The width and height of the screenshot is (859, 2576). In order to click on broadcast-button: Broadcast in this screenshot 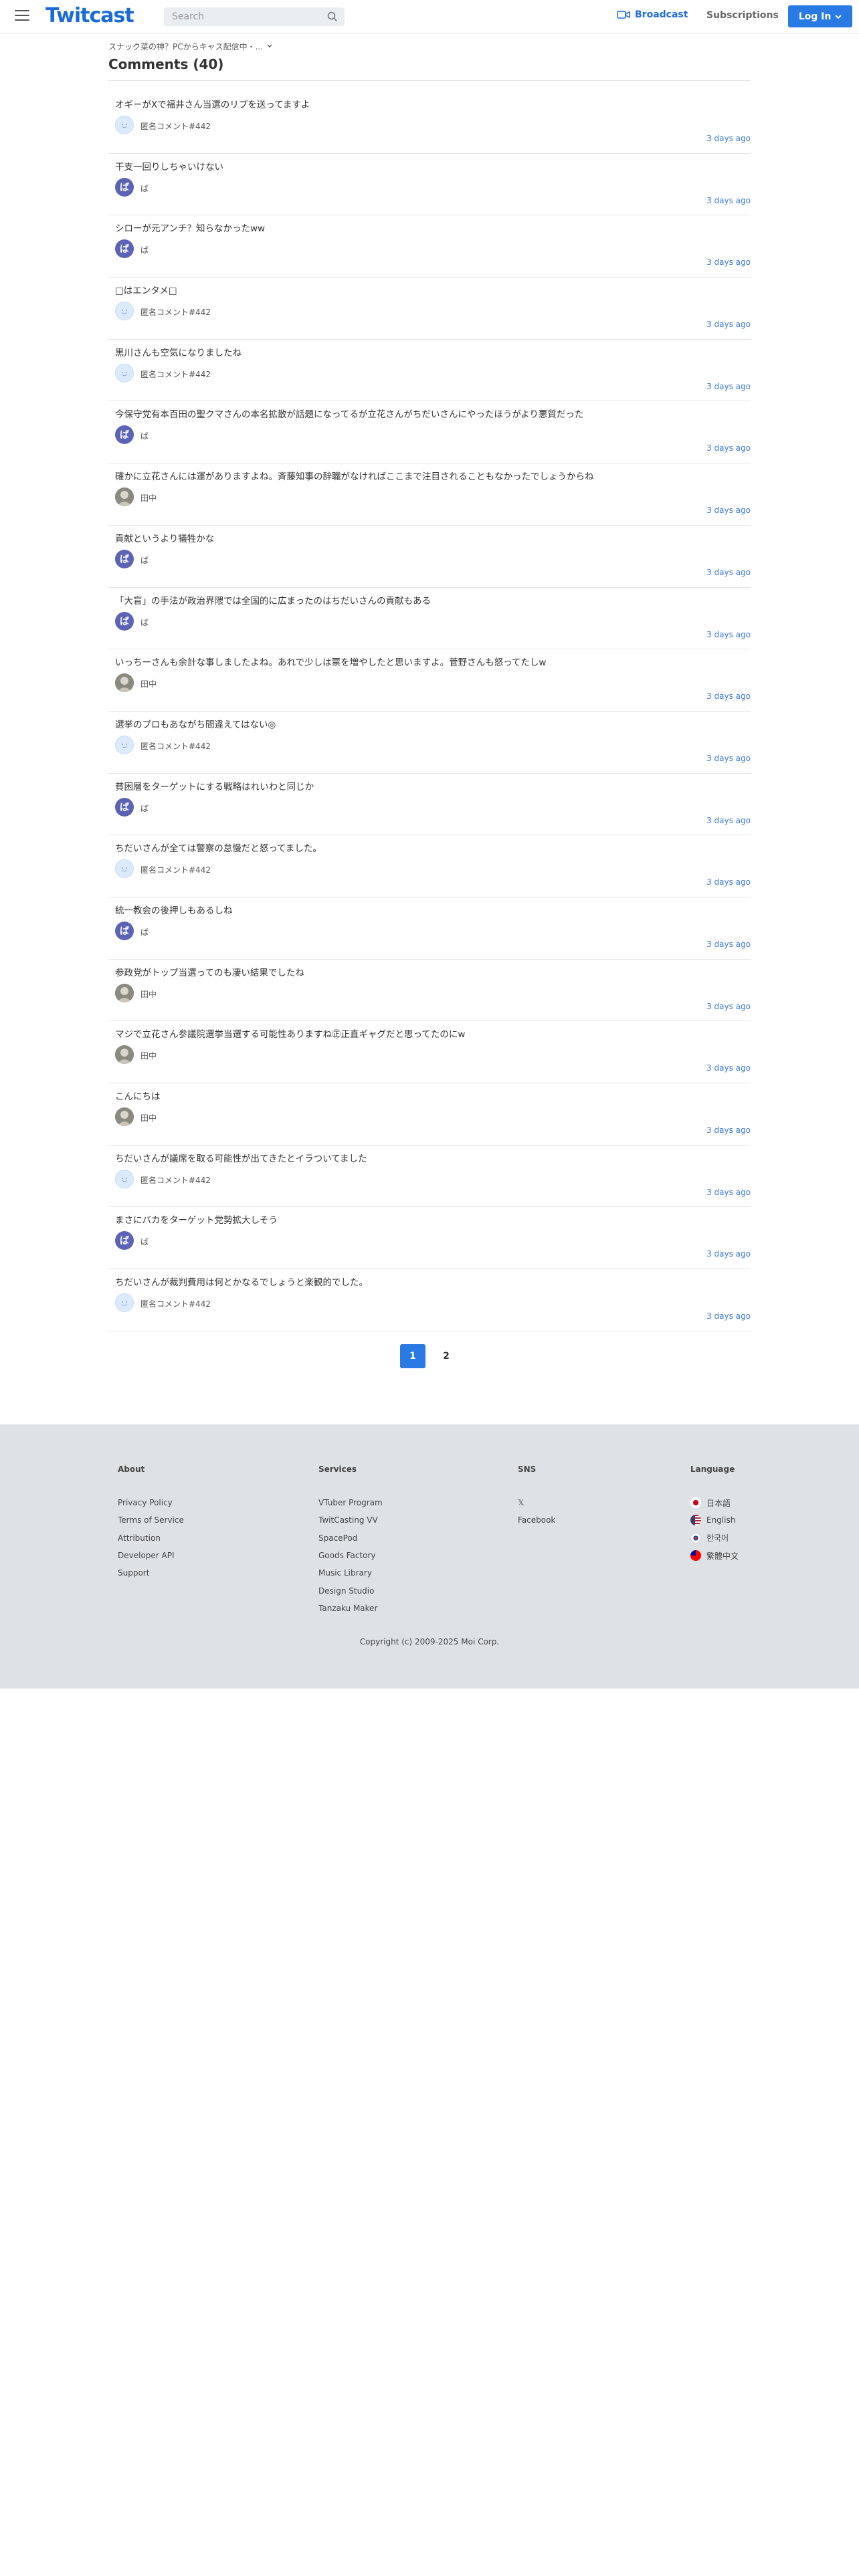, I will do `click(652, 14)`.